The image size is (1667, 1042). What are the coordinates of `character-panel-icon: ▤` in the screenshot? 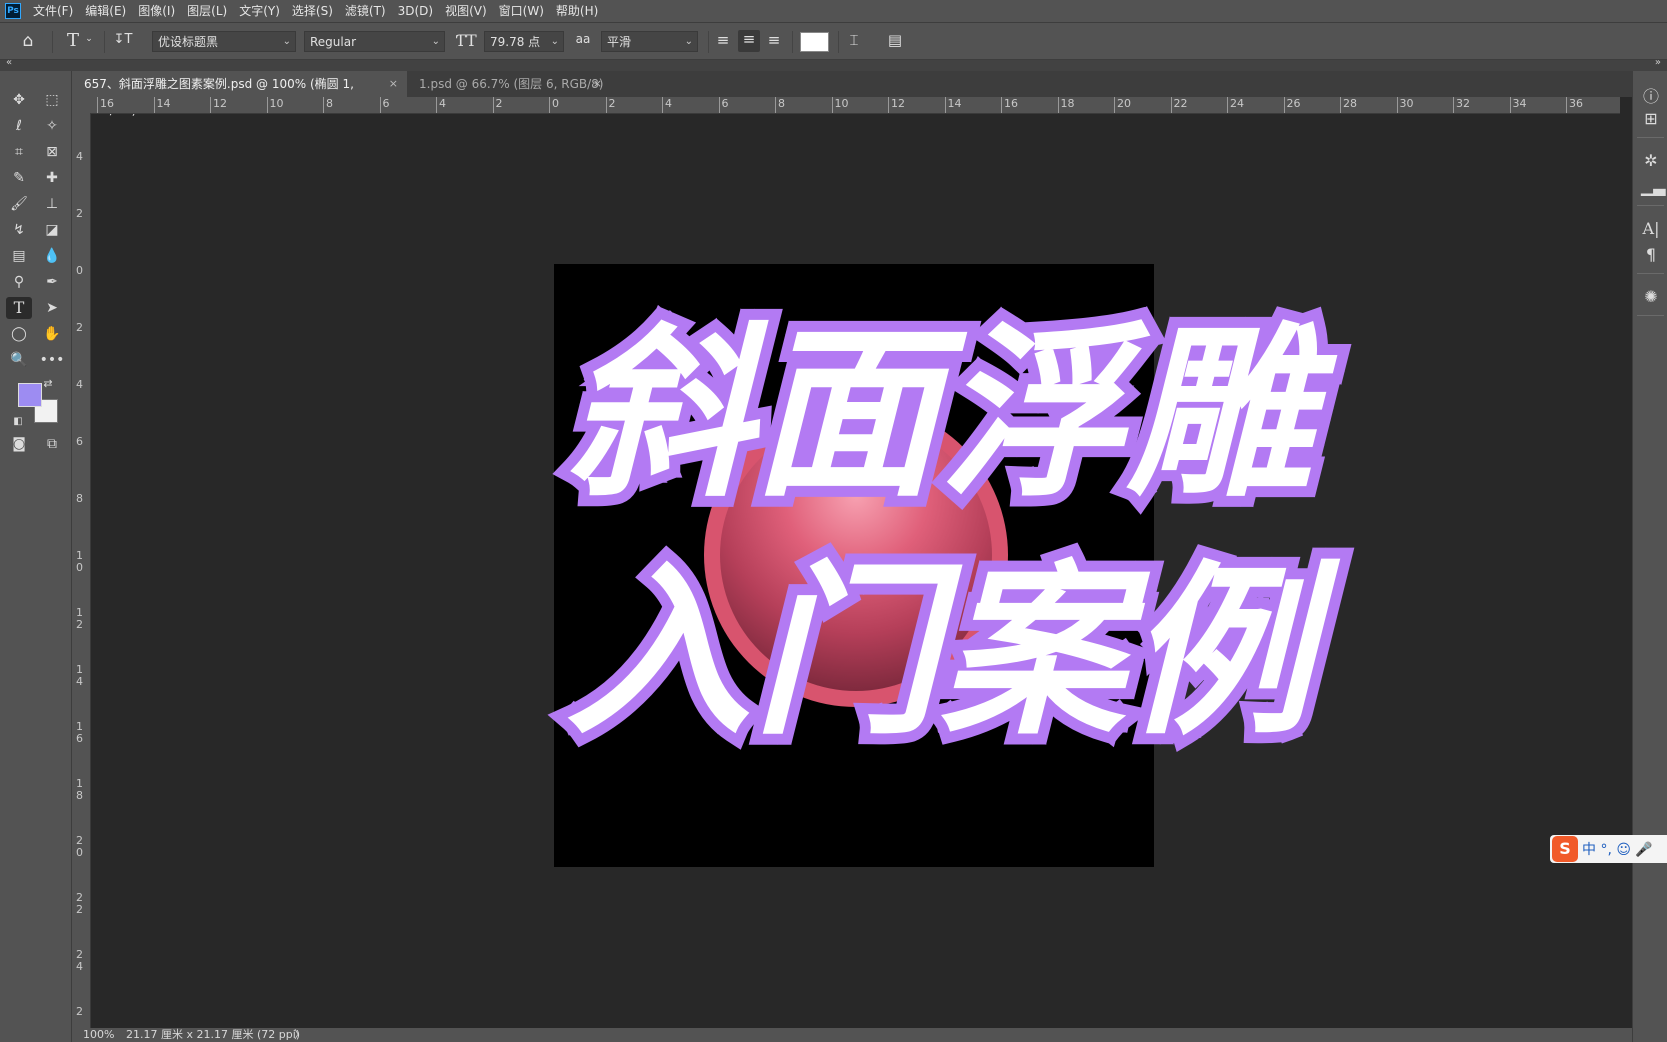 It's located at (895, 40).